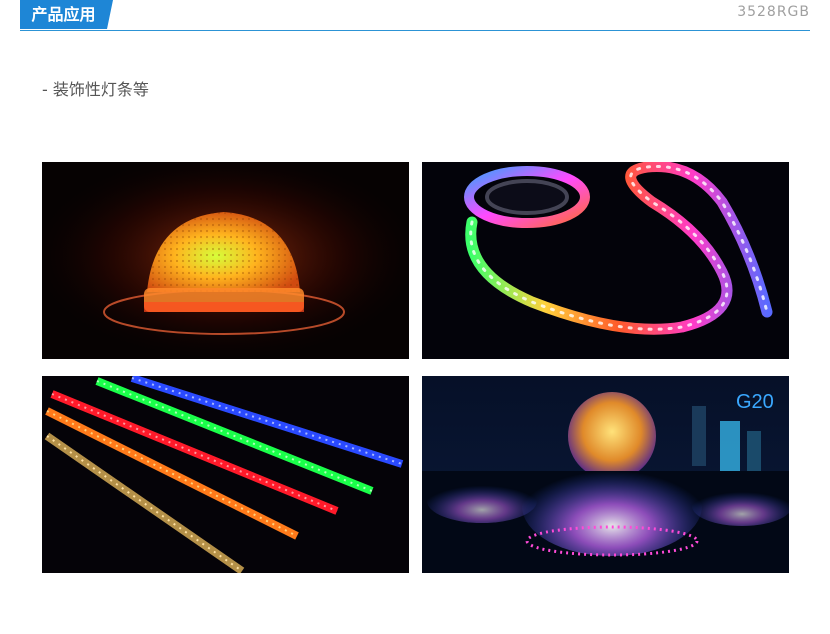 The width and height of the screenshot is (830, 634). I want to click on light-bars-illustration, so click(225, 474).